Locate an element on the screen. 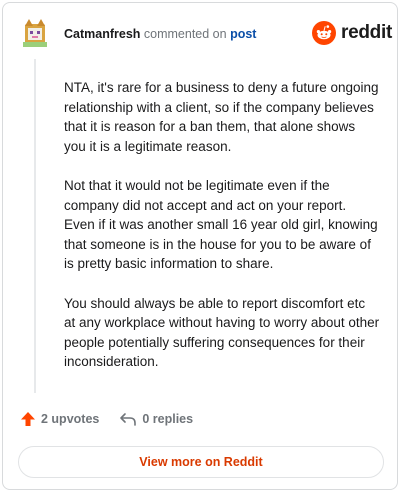  upvote-button: 2 upvotes is located at coordinates (59, 419).